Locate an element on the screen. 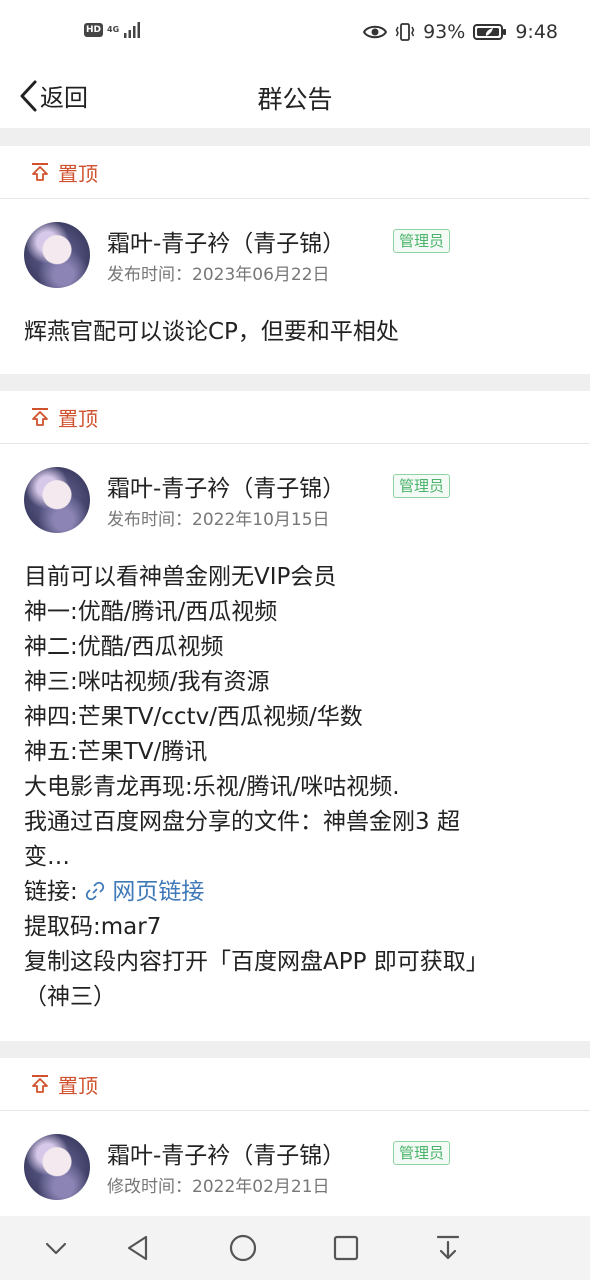 Image resolution: width=590 pixels, height=1280 pixels. circle-home-icon is located at coordinates (243, 1248).